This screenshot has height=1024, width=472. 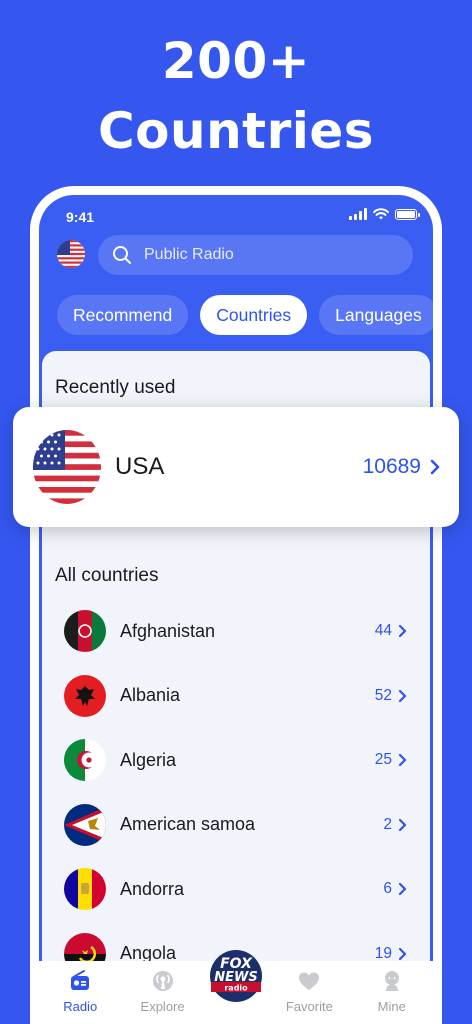 What do you see at coordinates (358, 214) in the screenshot?
I see `signal-icon` at bounding box center [358, 214].